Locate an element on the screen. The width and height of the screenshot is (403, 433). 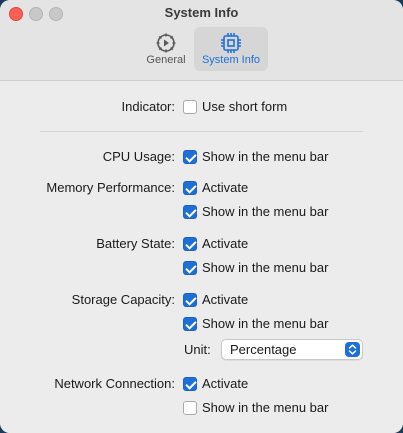
window-title: System Info is located at coordinates (201, 12).